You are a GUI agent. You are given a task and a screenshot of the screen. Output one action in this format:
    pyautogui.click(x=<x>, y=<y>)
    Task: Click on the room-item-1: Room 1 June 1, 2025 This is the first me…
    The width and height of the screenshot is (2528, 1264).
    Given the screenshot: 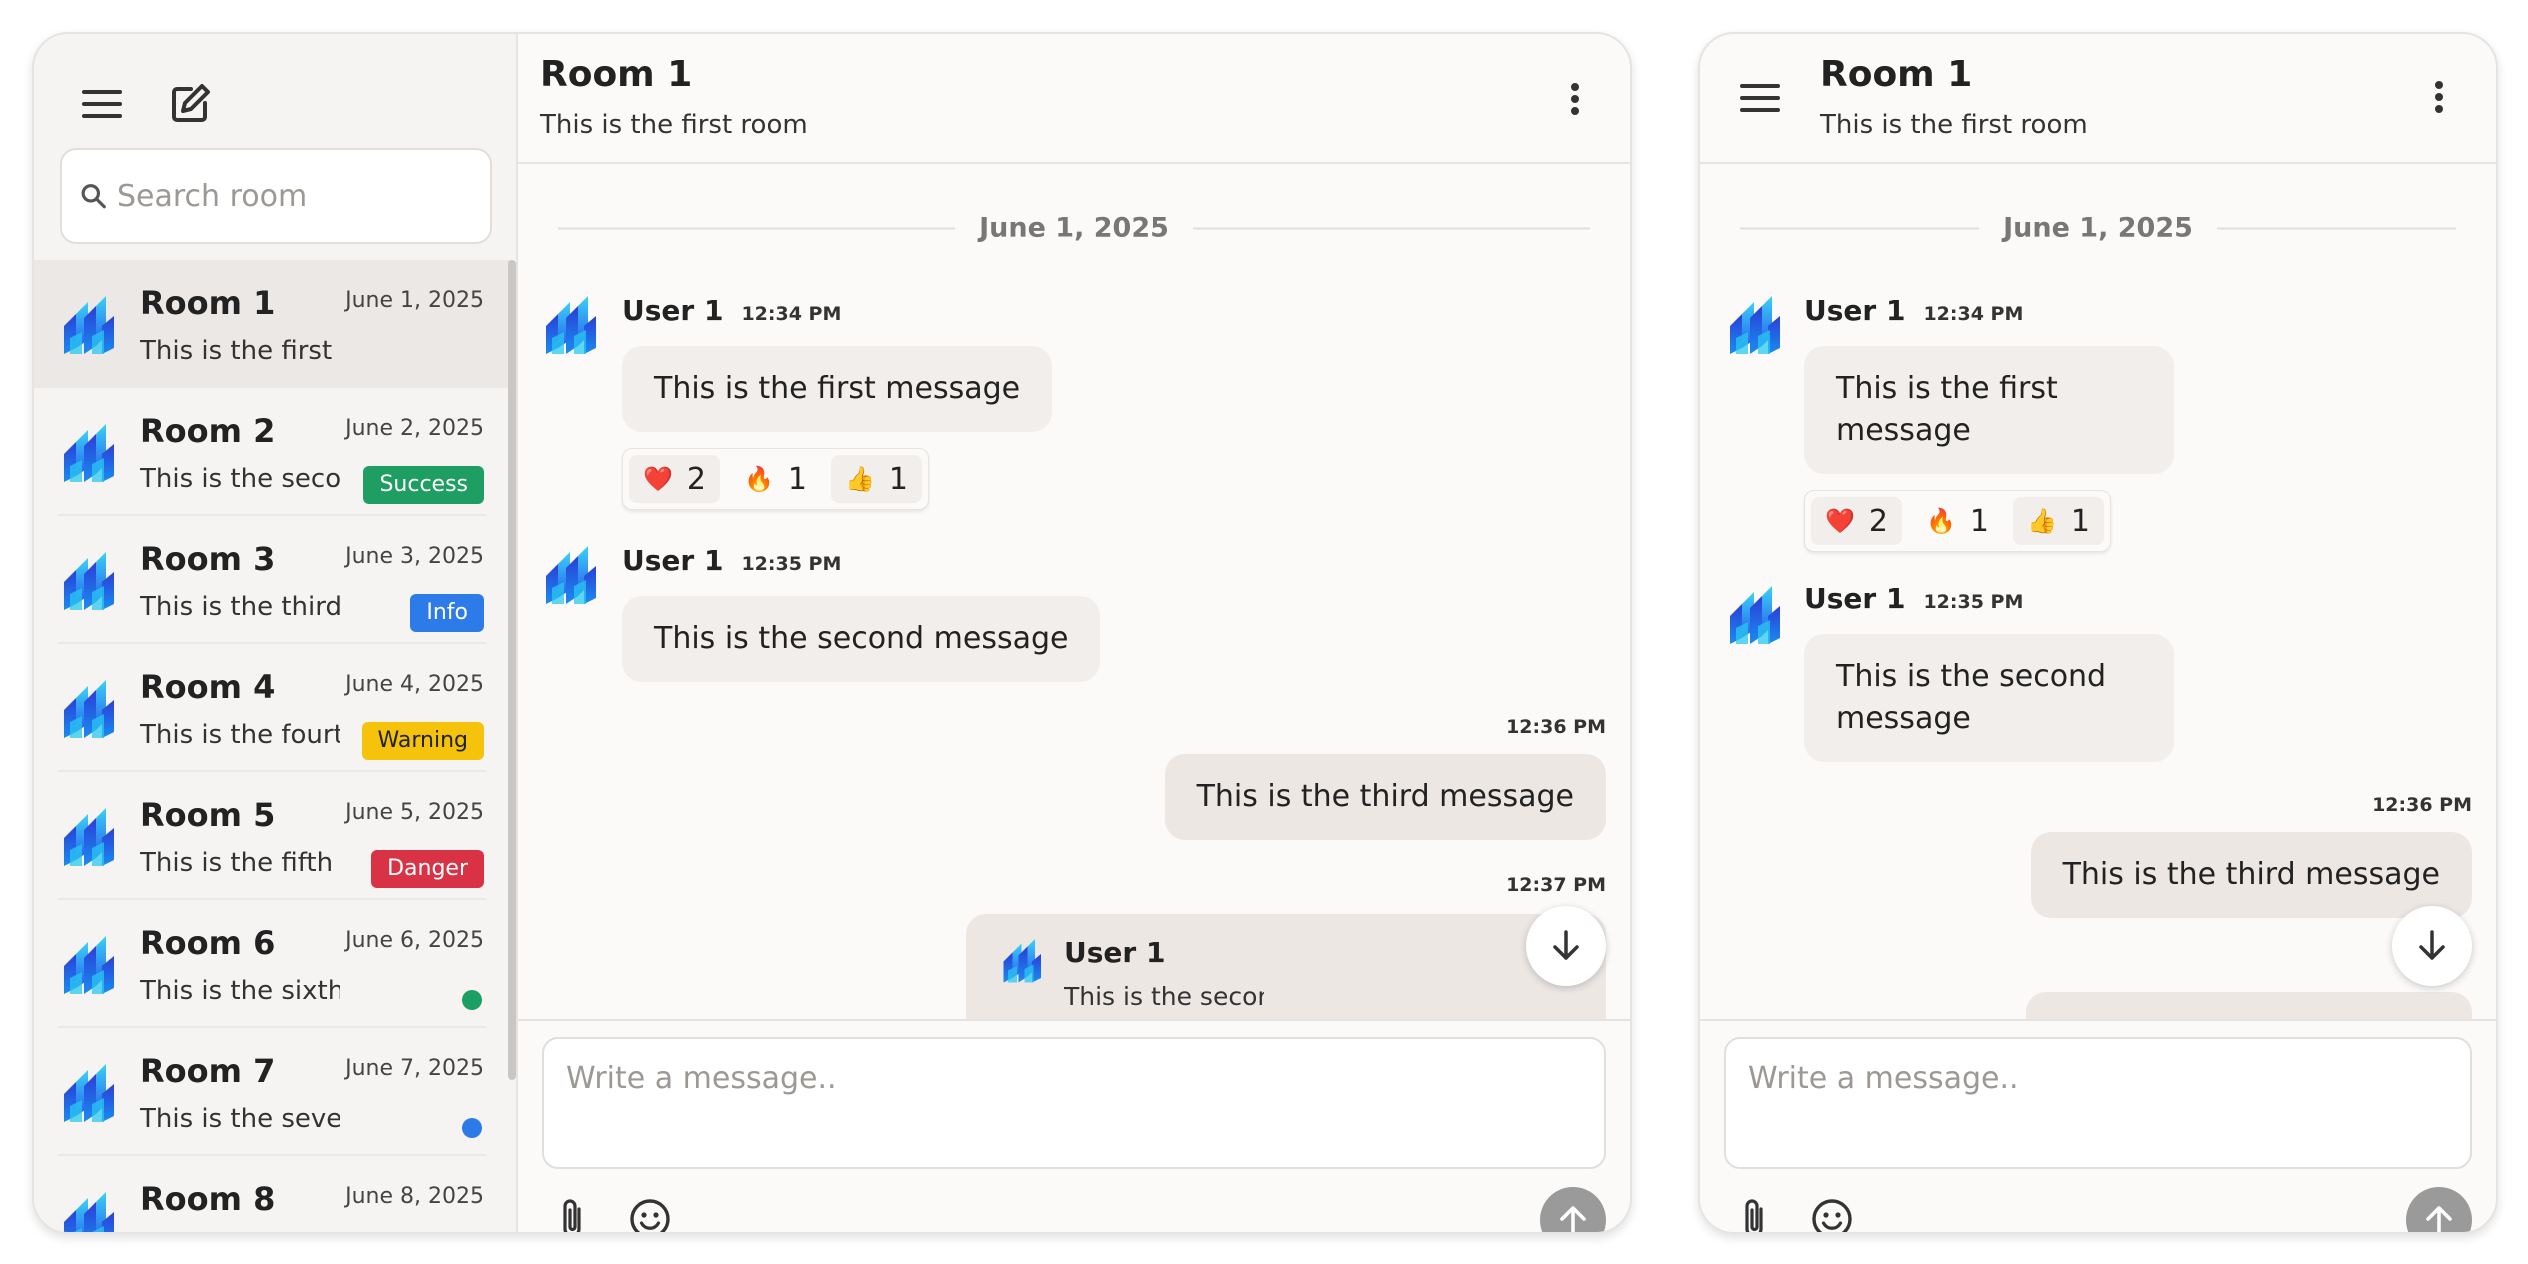 What is the action you would take?
    pyautogui.click(x=272, y=324)
    